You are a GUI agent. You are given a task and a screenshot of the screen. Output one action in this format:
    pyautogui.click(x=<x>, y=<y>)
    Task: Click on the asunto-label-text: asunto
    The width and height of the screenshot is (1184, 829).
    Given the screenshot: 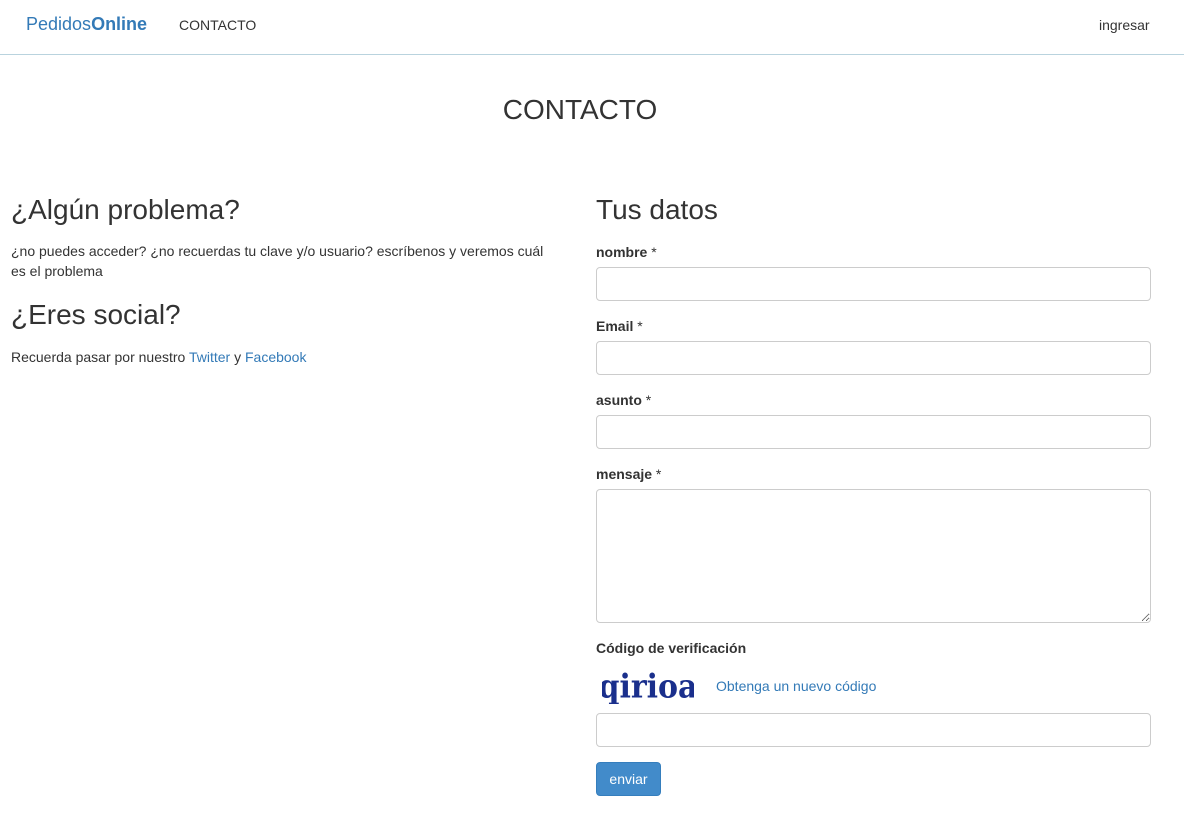 What is the action you would take?
    pyautogui.click(x=619, y=400)
    